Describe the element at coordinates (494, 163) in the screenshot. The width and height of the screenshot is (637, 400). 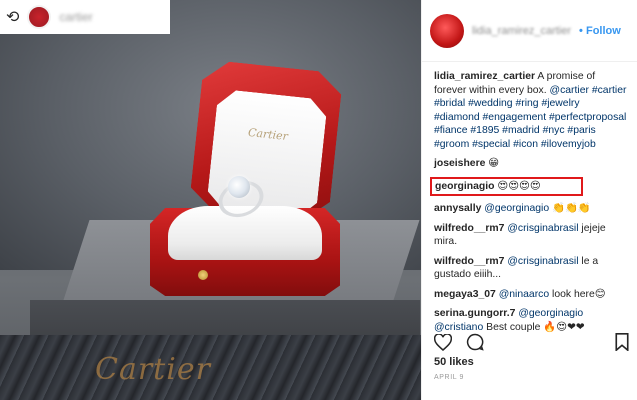
I see `comment-emoji: 😁` at that location.